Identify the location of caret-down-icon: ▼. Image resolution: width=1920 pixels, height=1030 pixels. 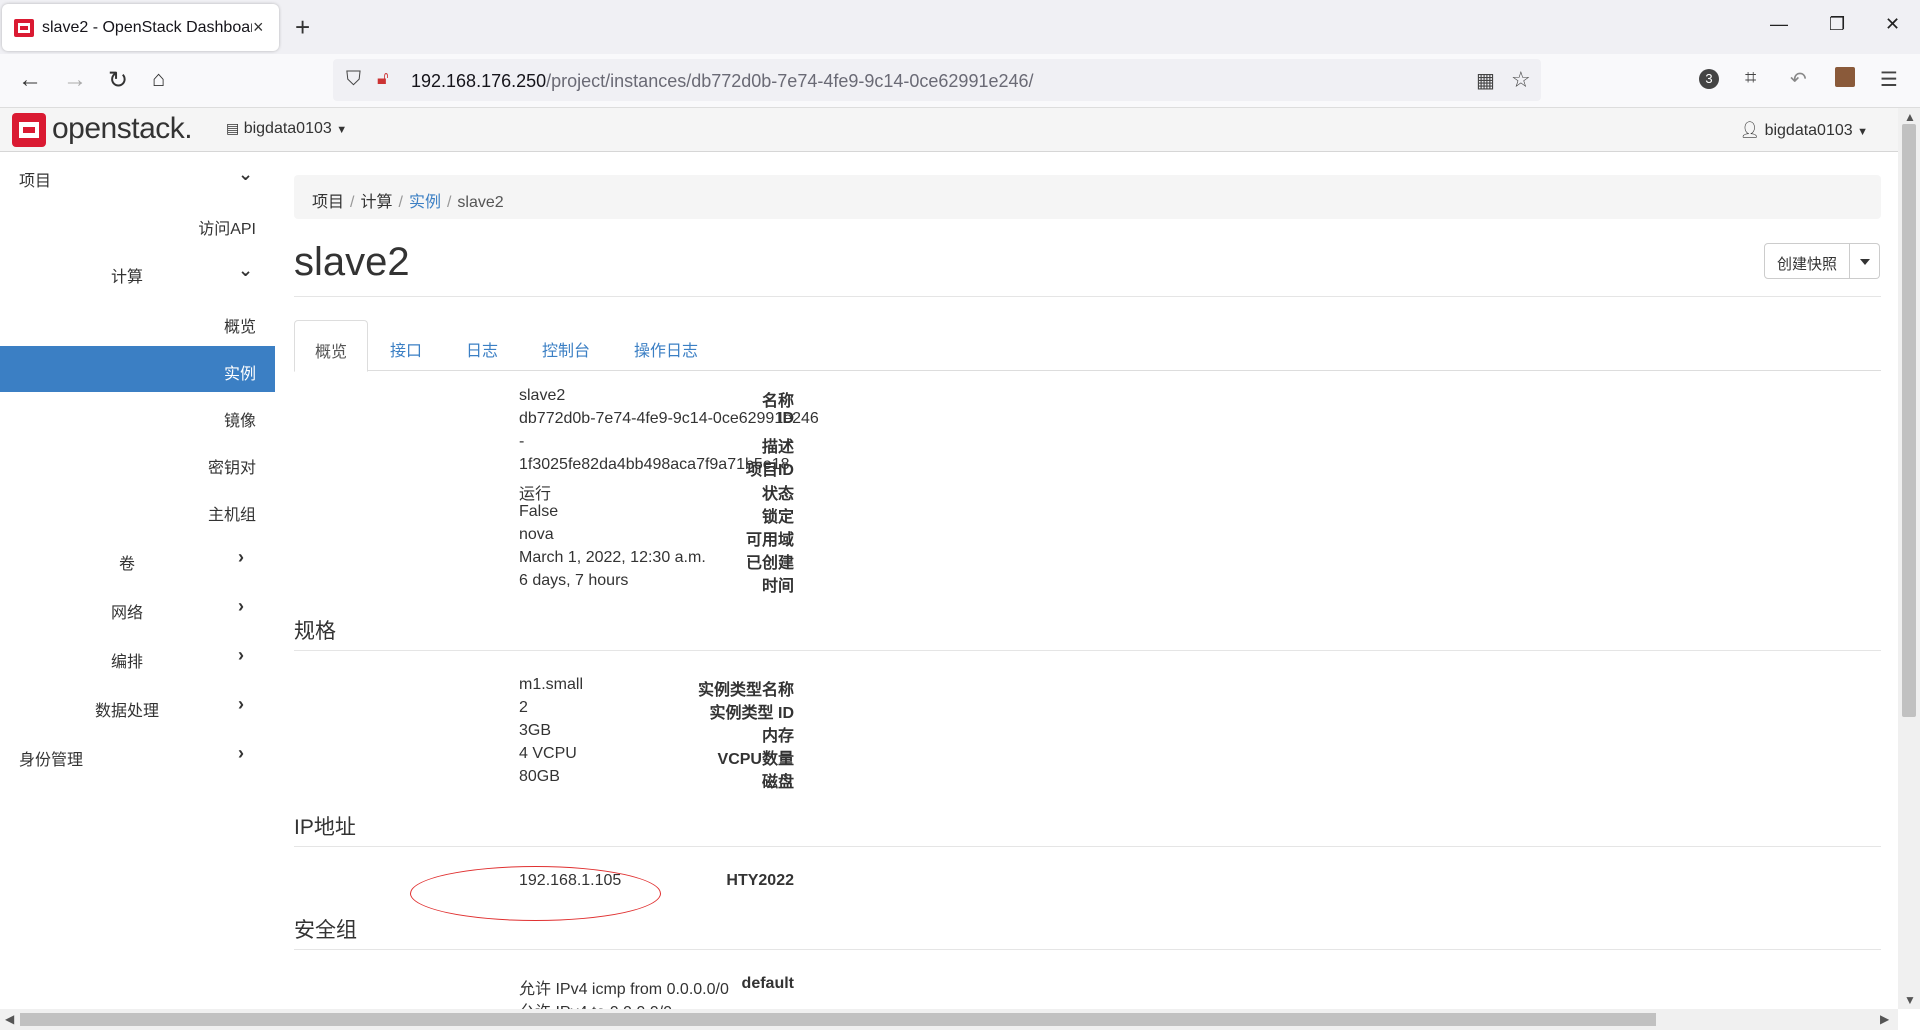
(1862, 132).